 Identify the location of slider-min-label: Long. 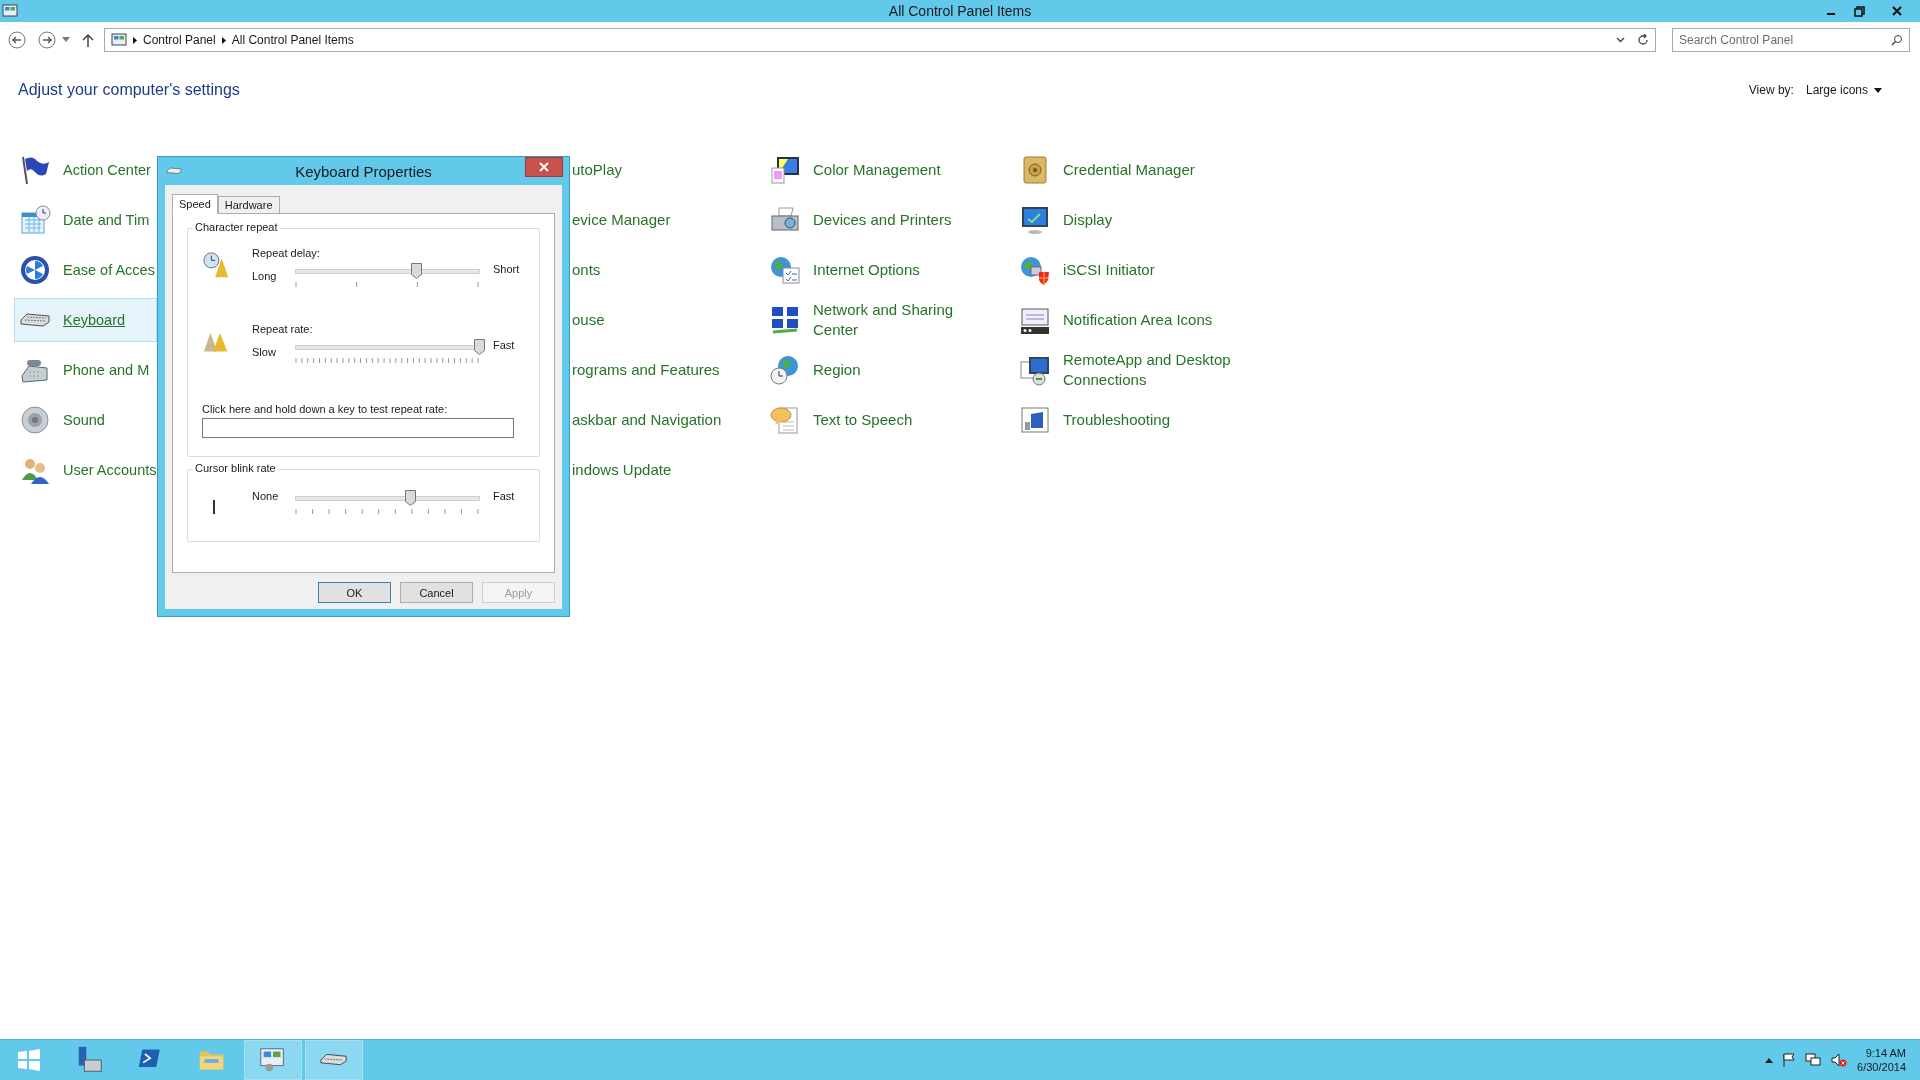
(265, 275).